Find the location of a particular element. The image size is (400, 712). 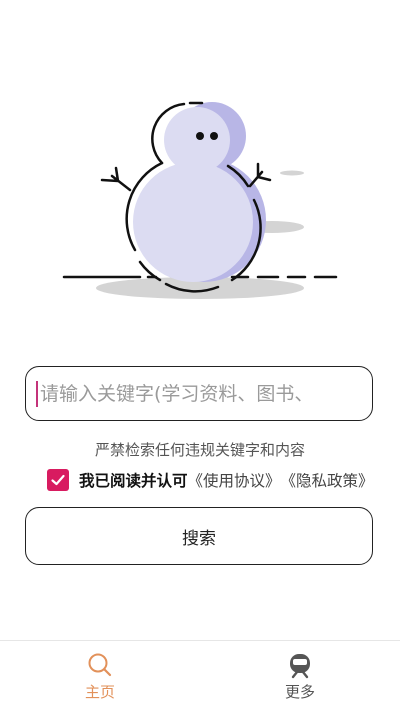

tab-home: 主页 is located at coordinates (100, 676).